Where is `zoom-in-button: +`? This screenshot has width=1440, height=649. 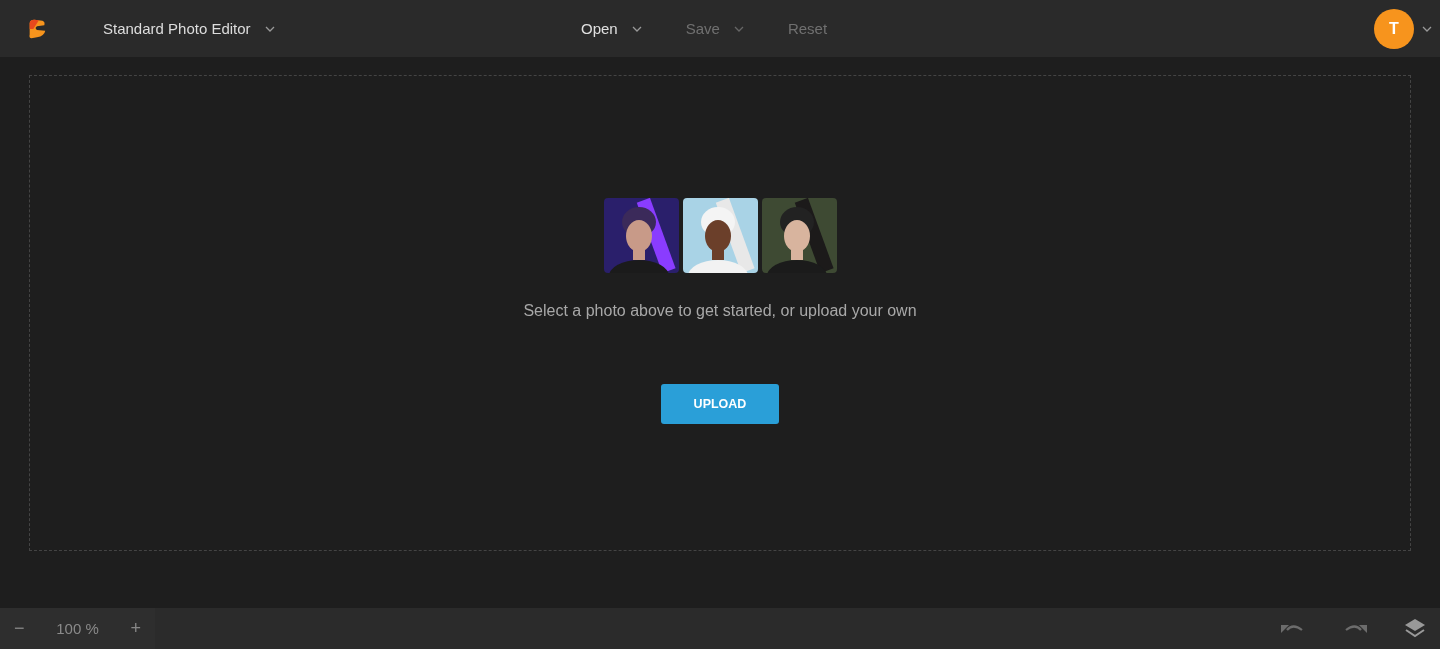 zoom-in-button: + is located at coordinates (135, 628).